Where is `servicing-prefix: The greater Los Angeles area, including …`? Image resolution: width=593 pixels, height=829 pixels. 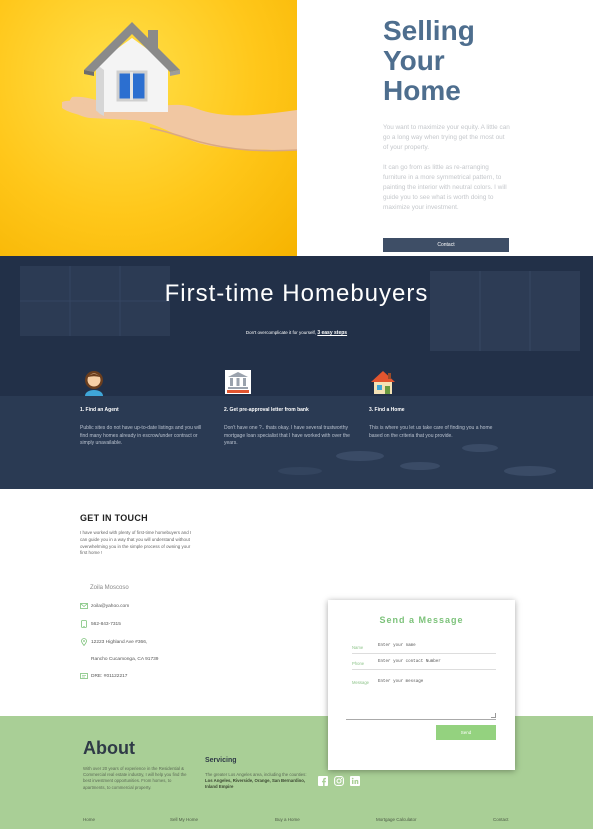 servicing-prefix: The greater Los Angeles area, including … is located at coordinates (256, 774).